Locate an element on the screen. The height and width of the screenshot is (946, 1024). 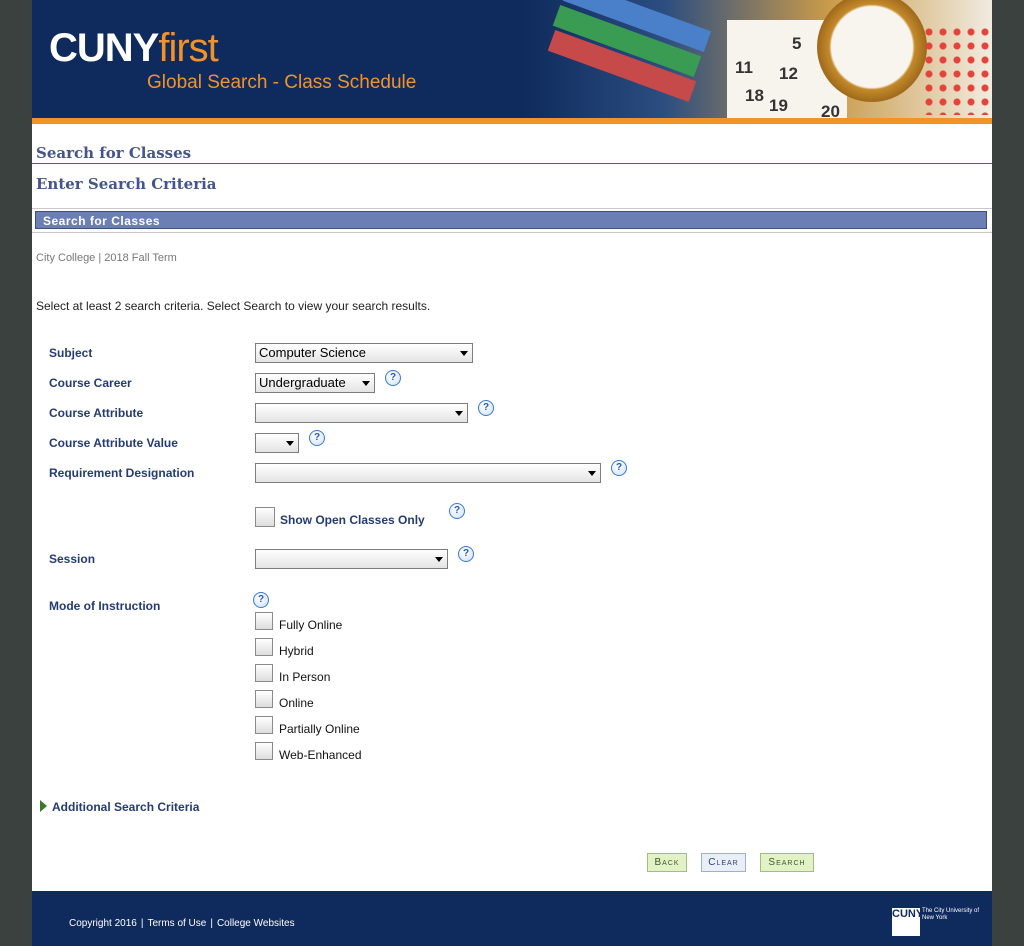
mode-option-label: Fully Online is located at coordinates (311, 625).